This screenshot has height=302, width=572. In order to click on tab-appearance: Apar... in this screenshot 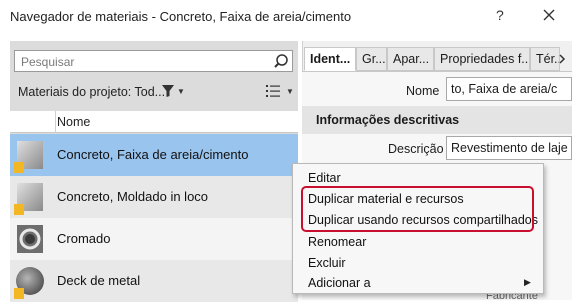, I will do `click(410, 59)`.